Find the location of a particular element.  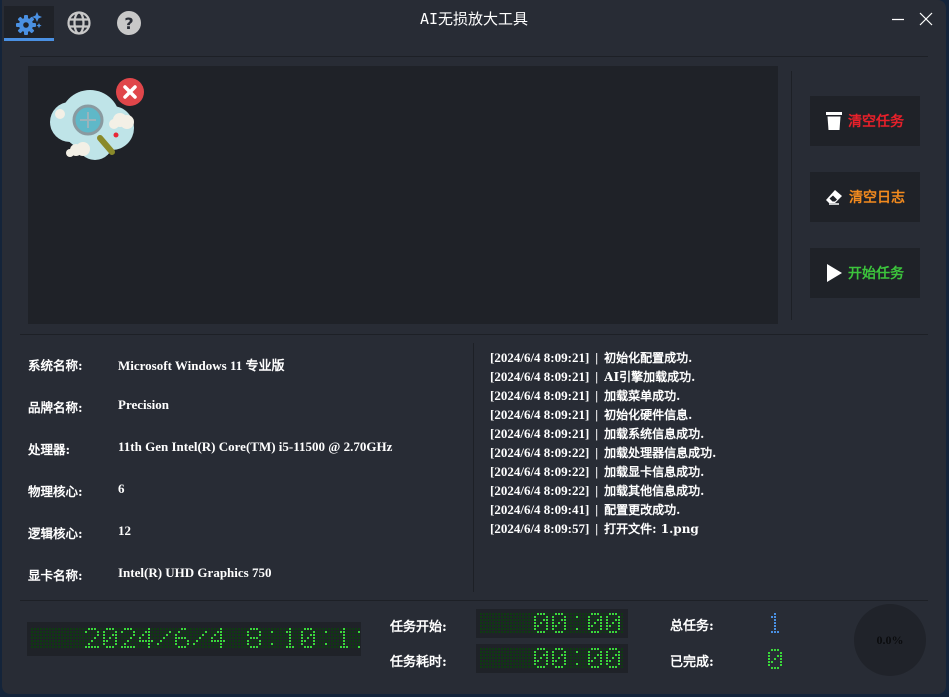

title-bar: ? AI无损放大工具 is located at coordinates (474, 20).